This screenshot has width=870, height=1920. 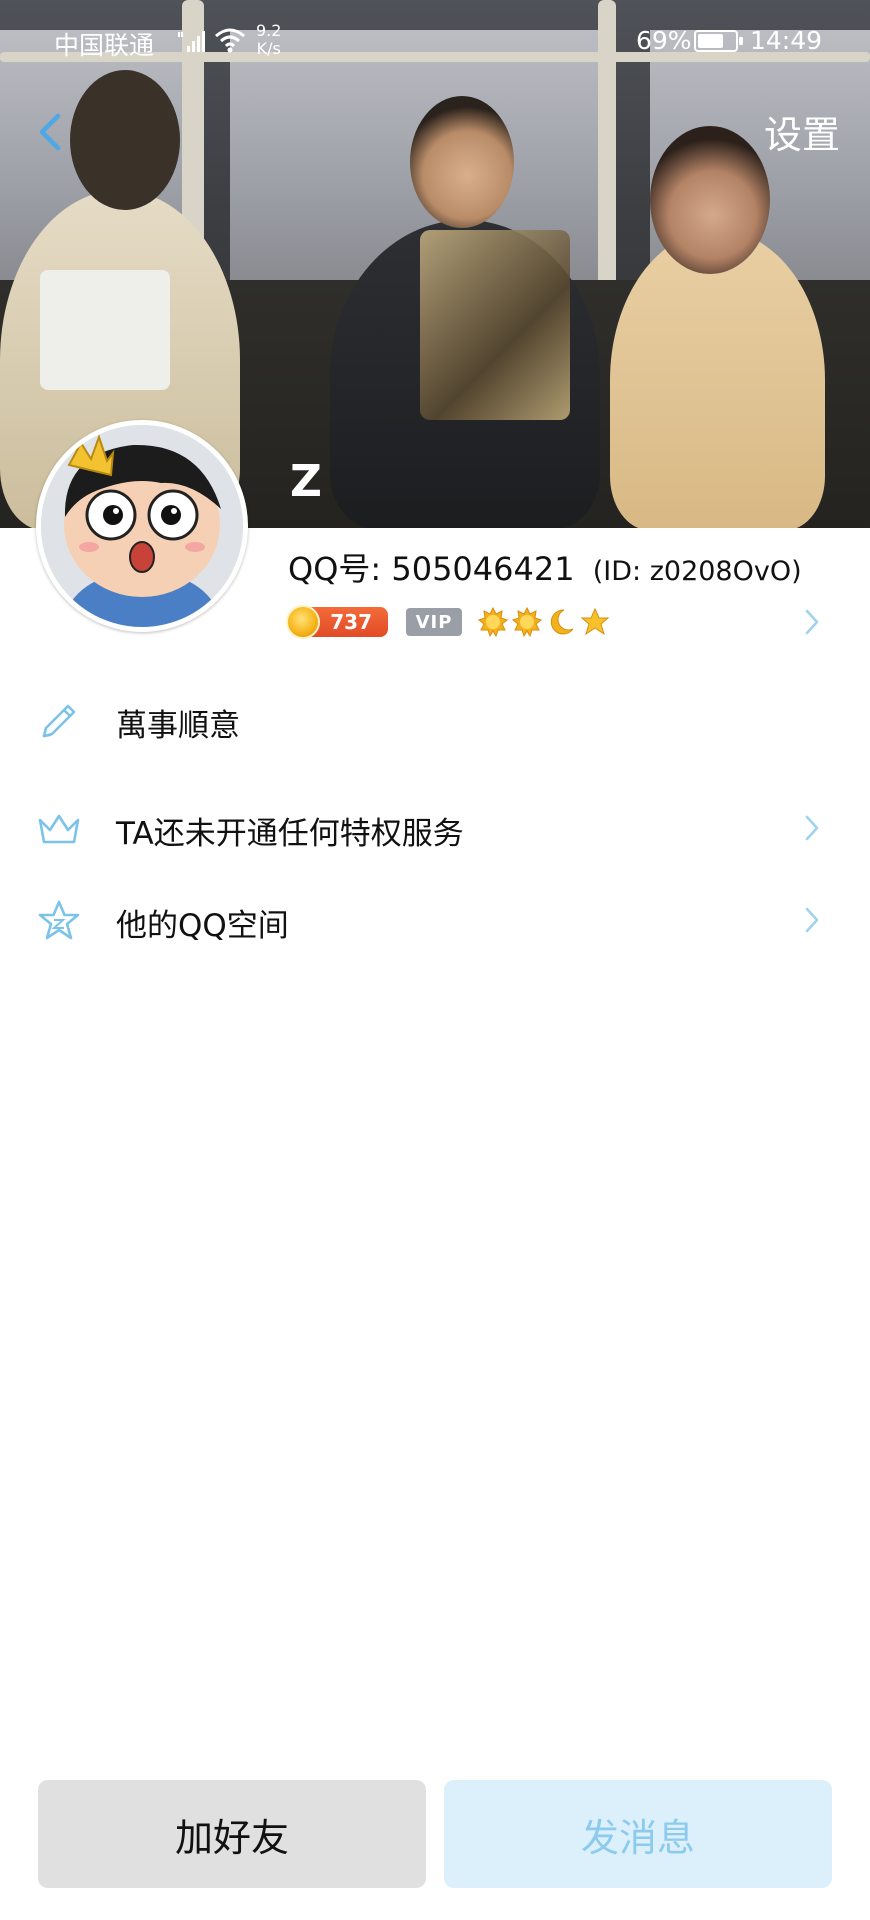 What do you see at coordinates (232, 1834) in the screenshot?
I see `add-friend-button: 加好友` at bounding box center [232, 1834].